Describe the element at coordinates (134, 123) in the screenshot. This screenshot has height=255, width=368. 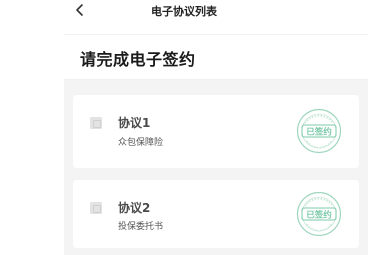
I see `agreement-title: 协议1` at that location.